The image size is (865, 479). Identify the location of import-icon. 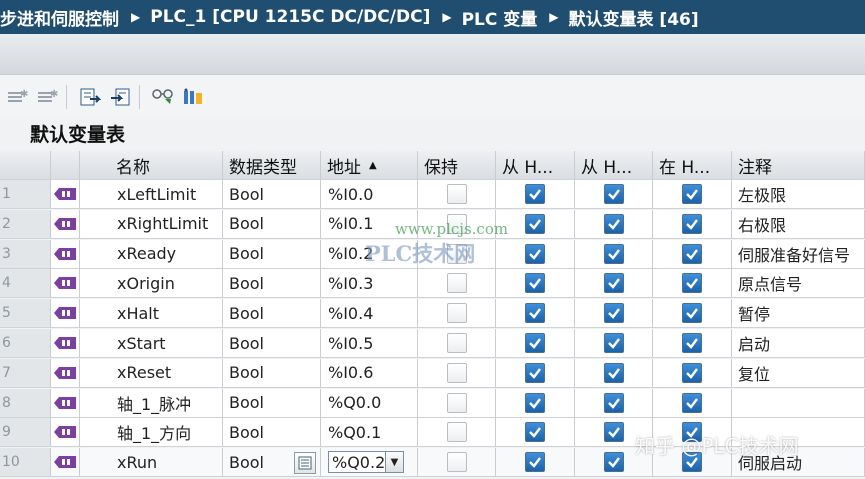
(120, 97).